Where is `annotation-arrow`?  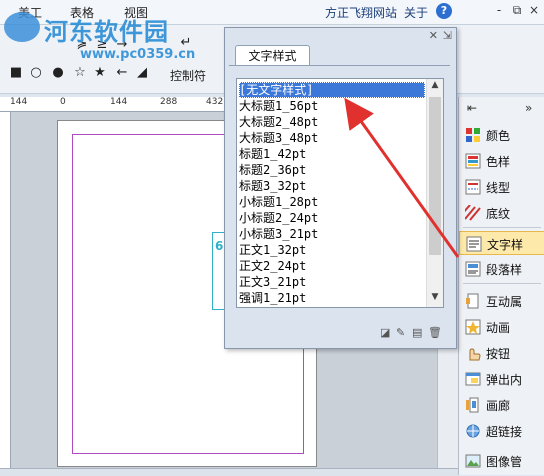
annotation-arrow is located at coordinates (402, 177).